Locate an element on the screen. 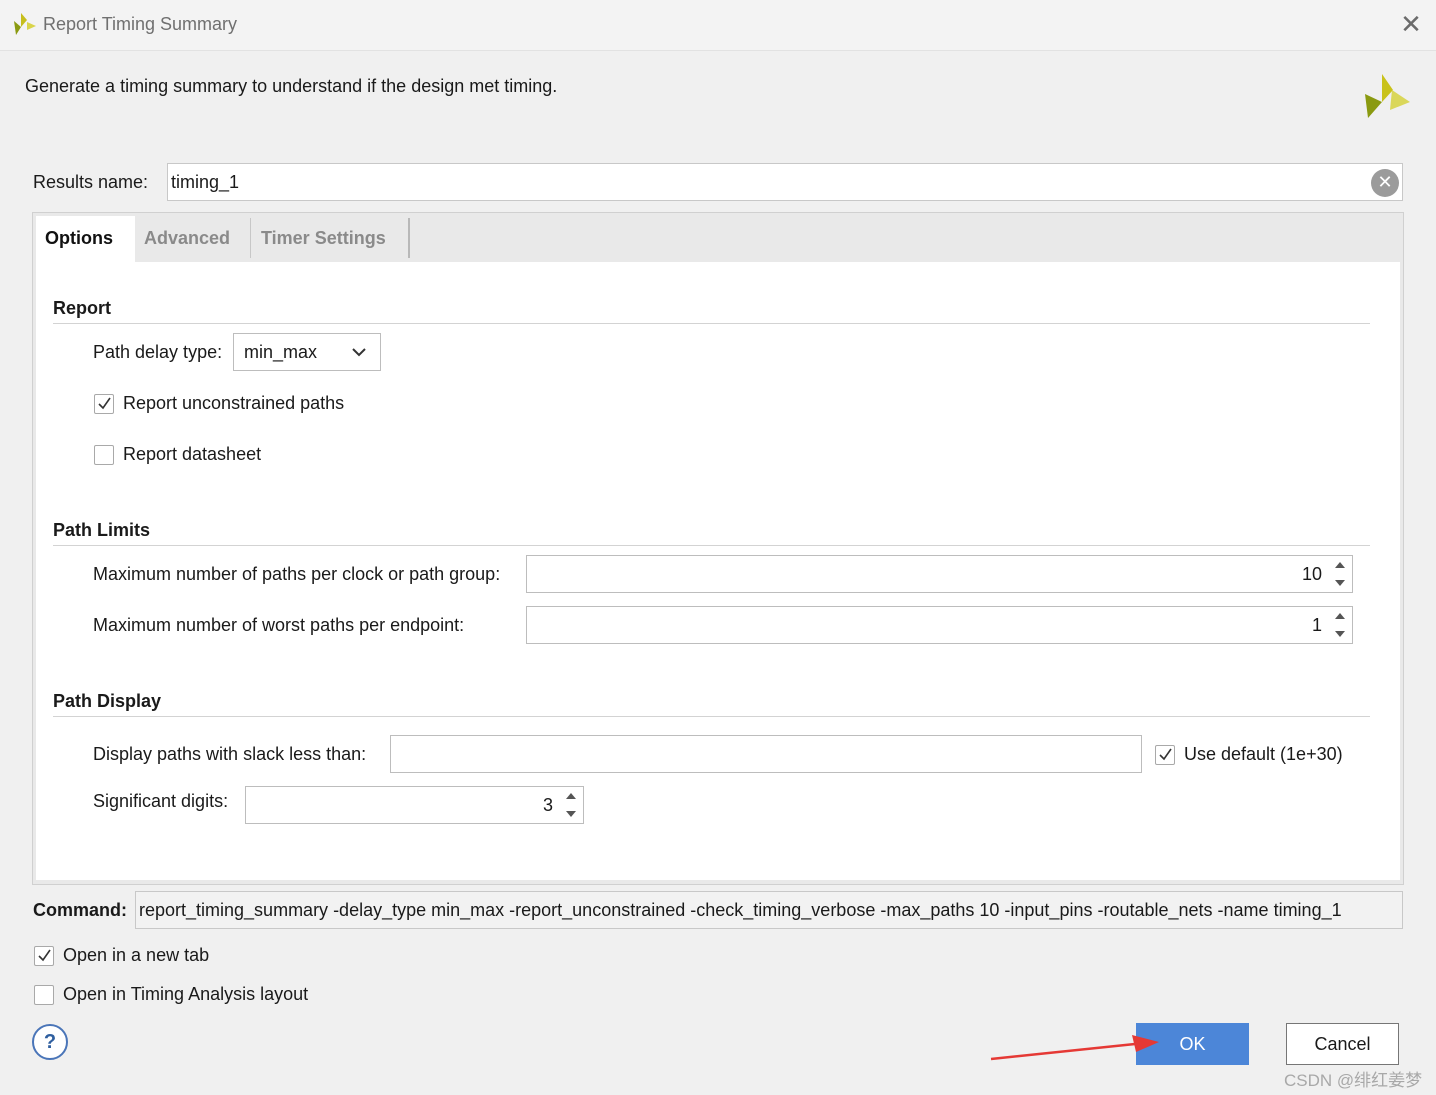 This screenshot has width=1436, height=1095. annotation-arrow-icon is located at coordinates (1074, 1048).